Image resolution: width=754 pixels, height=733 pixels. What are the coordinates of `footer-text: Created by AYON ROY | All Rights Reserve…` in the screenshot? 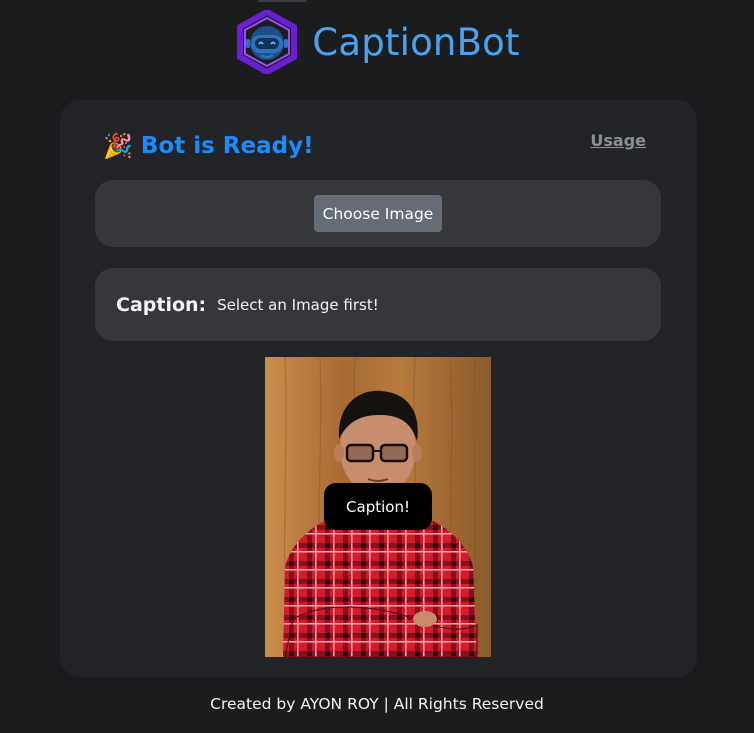 It's located at (377, 704).